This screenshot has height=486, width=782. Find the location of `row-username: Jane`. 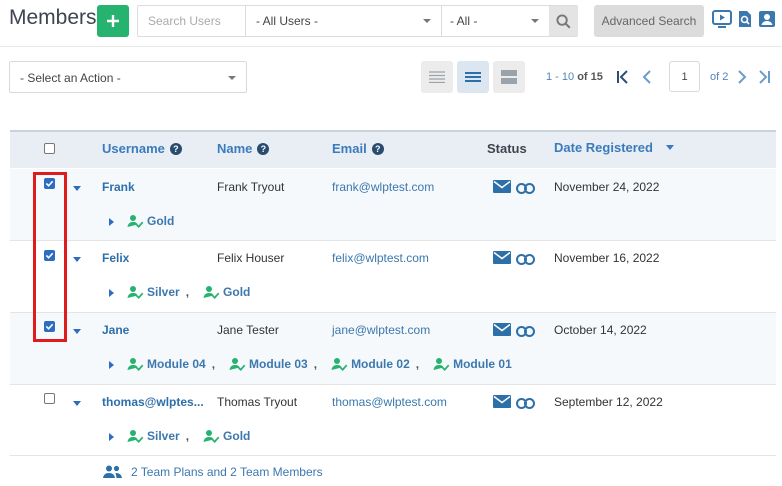

row-username: Jane is located at coordinates (115, 330).